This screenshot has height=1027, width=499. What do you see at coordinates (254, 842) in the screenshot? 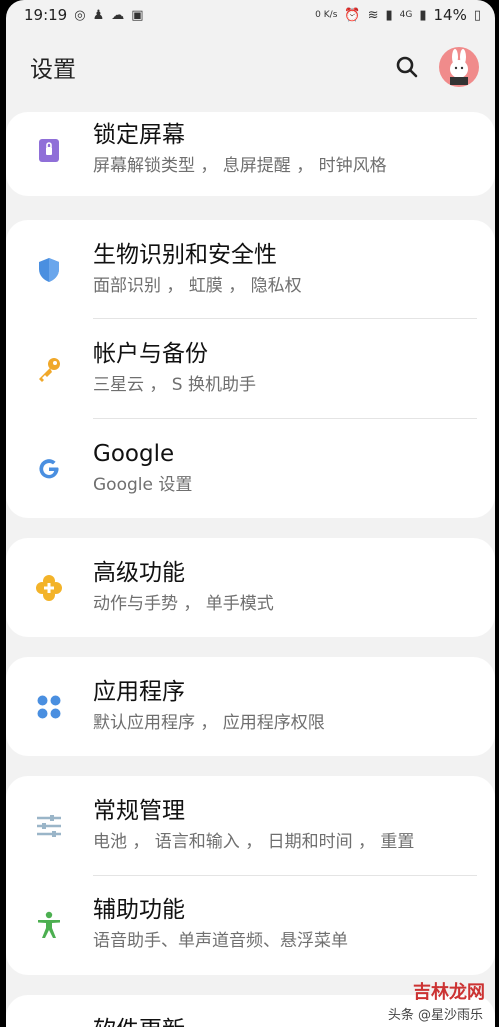
I see `item-subtitle: 电池 ， 语言和输入 ， 日期和时间 ， 重置` at bounding box center [254, 842].